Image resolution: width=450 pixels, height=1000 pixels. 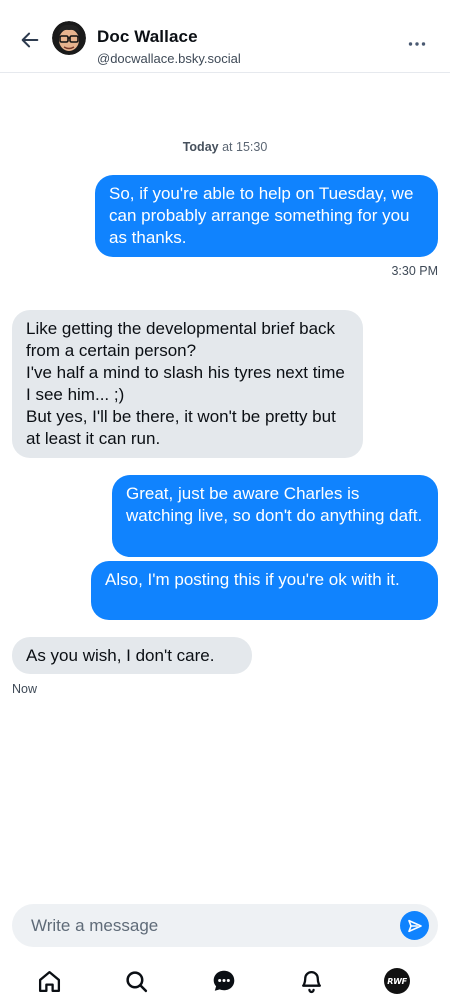 I want to click on profile-avatar: RWF, so click(x=397, y=981).